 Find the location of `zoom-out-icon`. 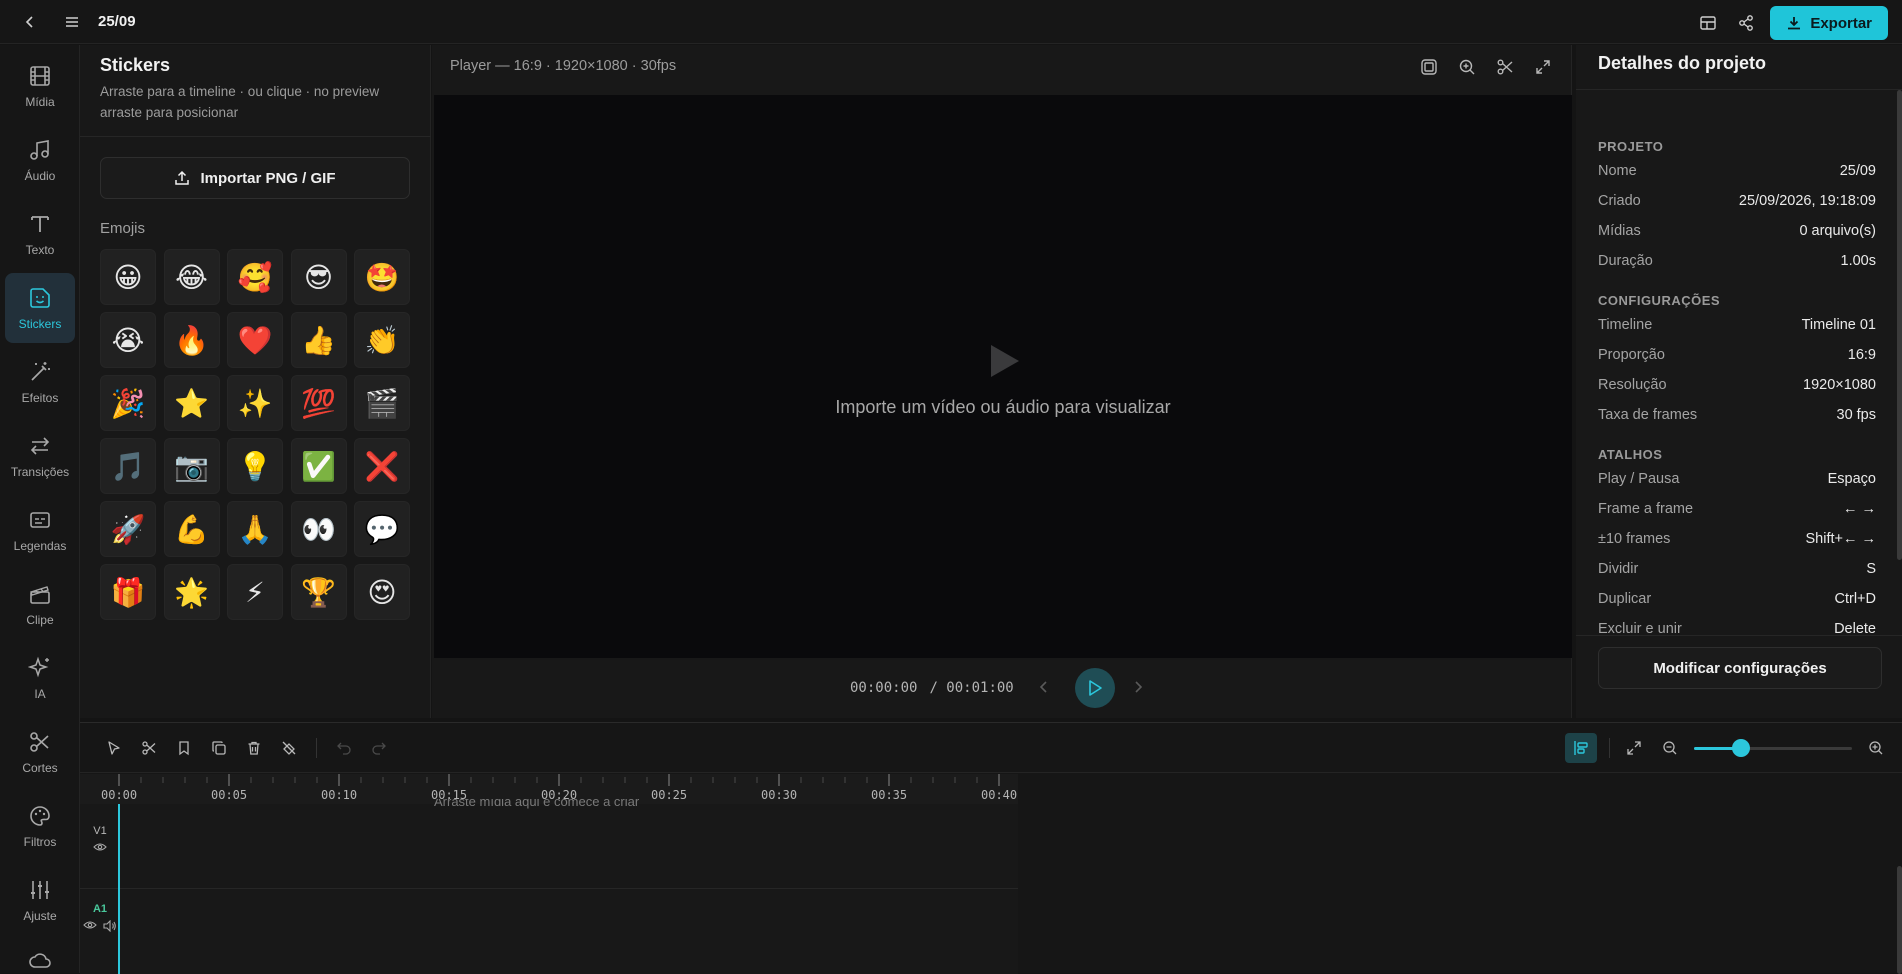

zoom-out-icon is located at coordinates (1670, 748).